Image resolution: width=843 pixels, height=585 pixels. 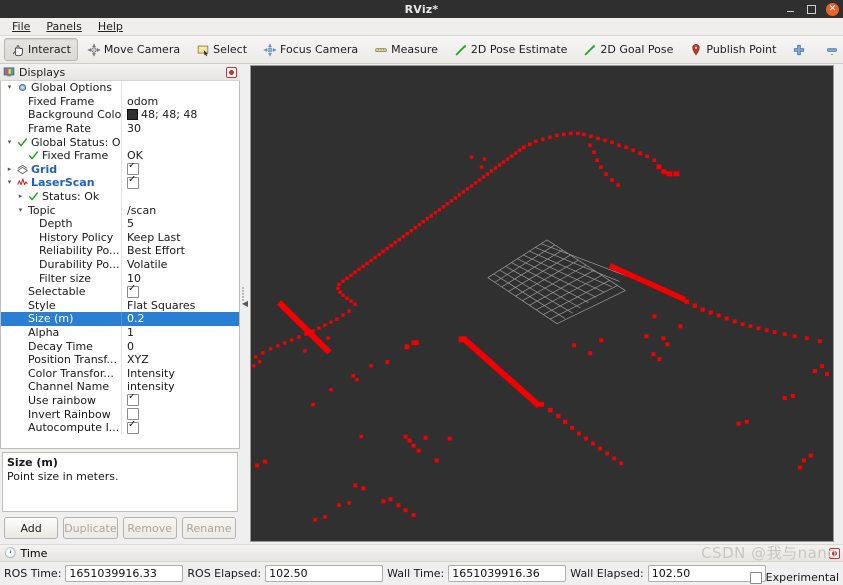 I want to click on display-property-row: Frame Rate 30, so click(x=120, y=128).